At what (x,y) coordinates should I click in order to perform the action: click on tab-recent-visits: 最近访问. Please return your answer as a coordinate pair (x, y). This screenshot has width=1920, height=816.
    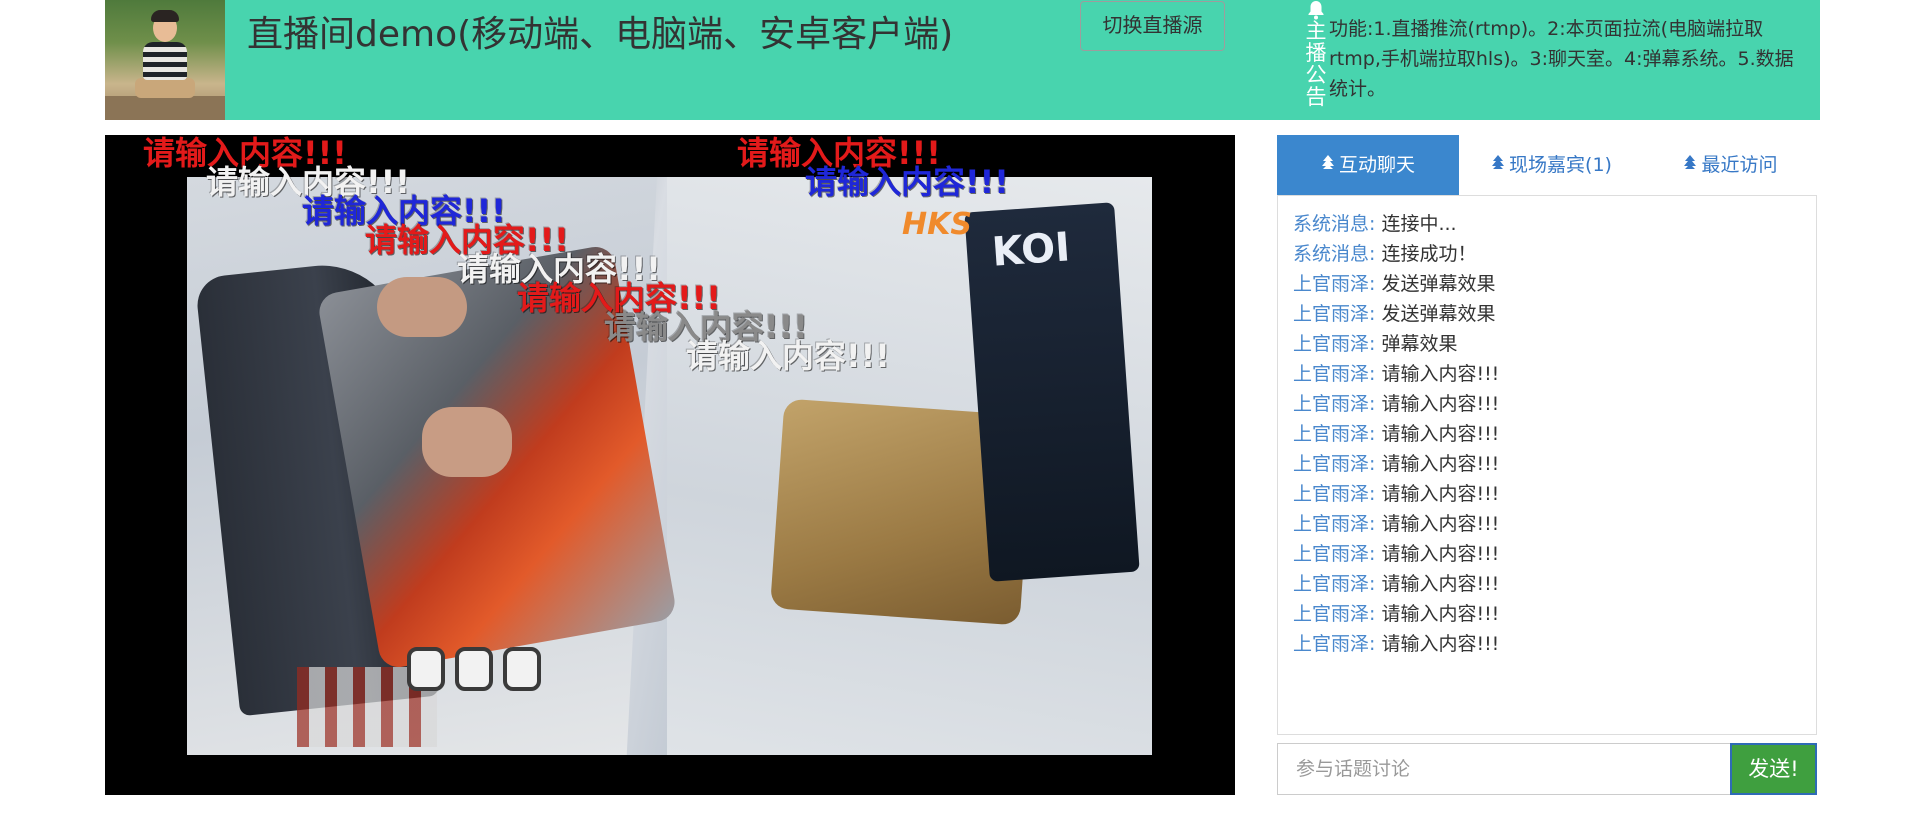
    Looking at the image, I should click on (1730, 165).